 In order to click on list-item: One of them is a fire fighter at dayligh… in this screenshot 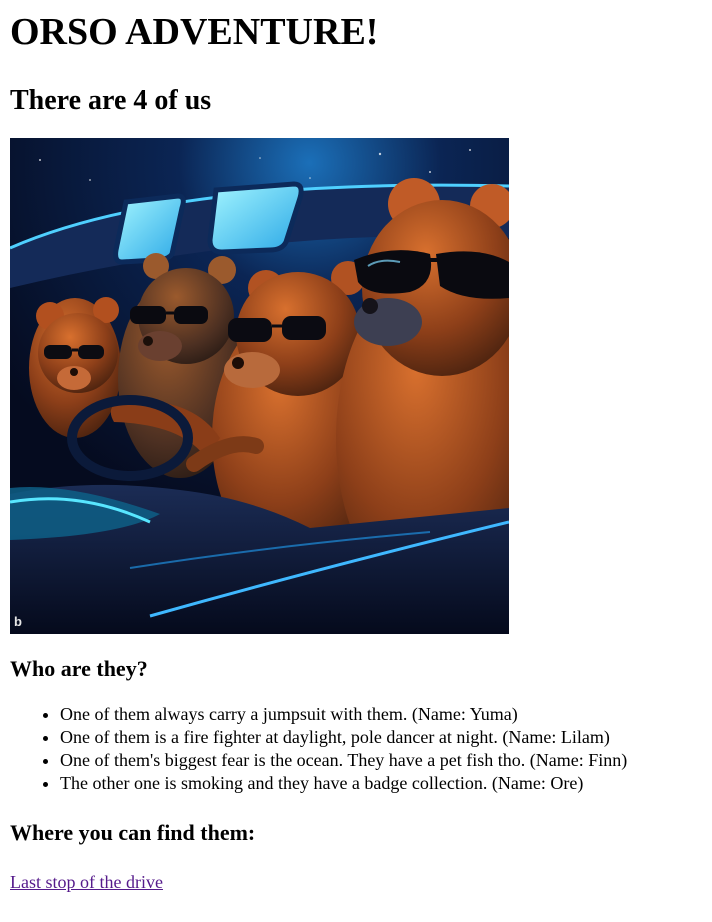, I will do `click(381, 737)`.